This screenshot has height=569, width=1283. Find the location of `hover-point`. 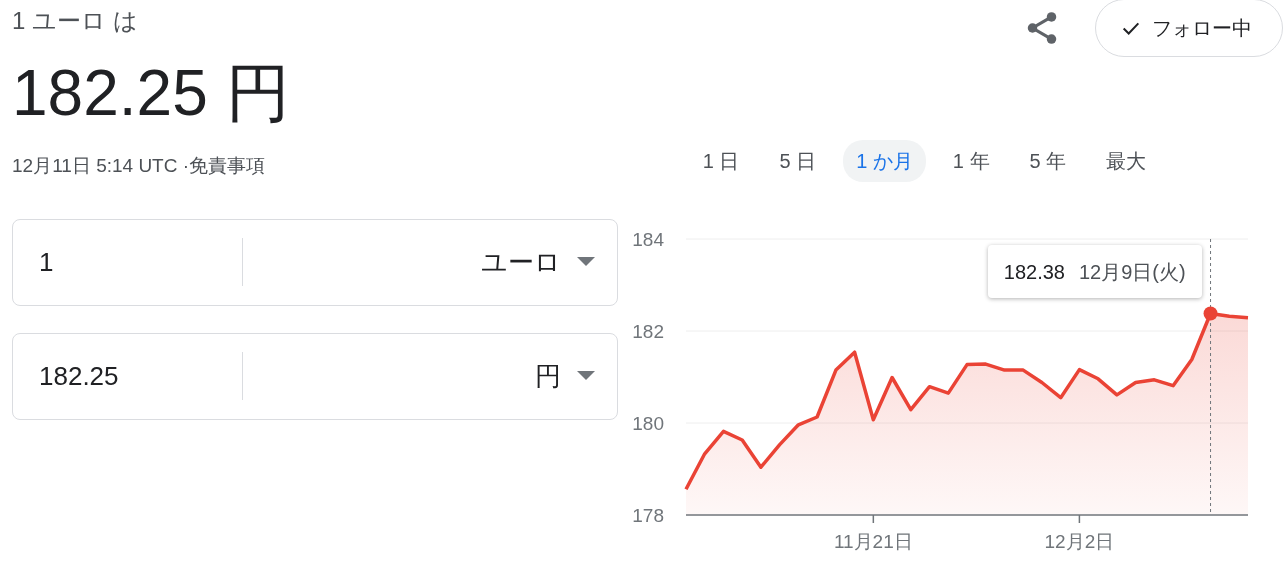

hover-point is located at coordinates (1210, 313).